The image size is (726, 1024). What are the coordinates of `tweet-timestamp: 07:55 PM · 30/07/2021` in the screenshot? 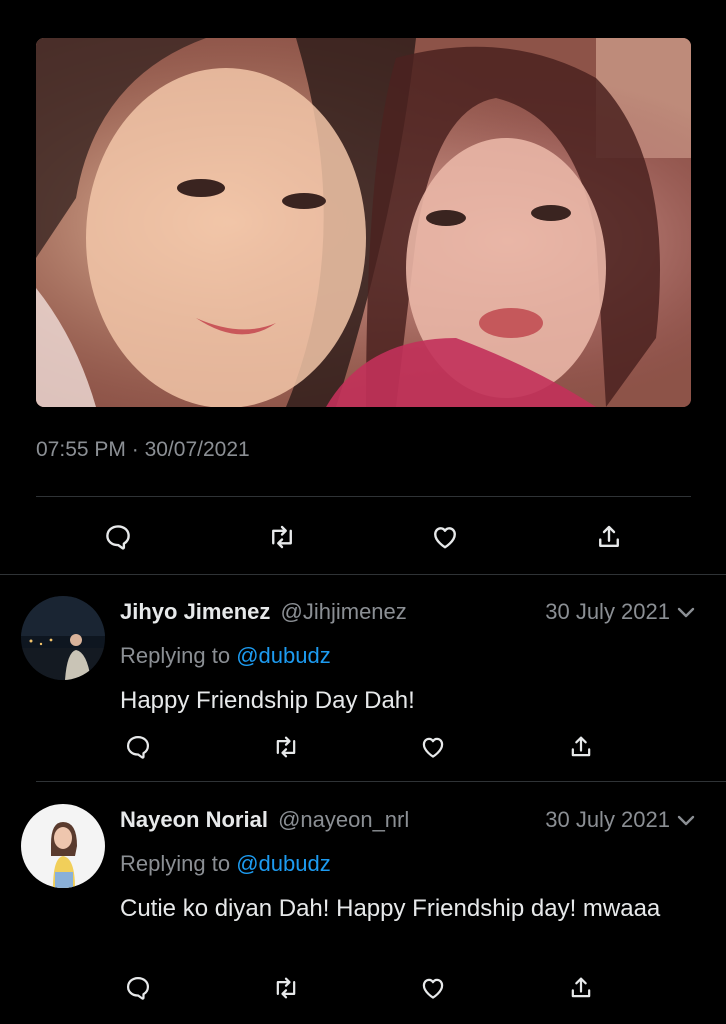 It's located at (143, 450).